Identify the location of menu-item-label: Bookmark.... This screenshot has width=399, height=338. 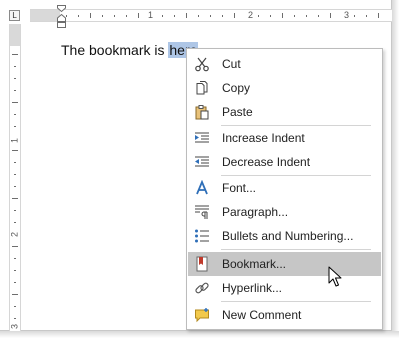
(254, 264).